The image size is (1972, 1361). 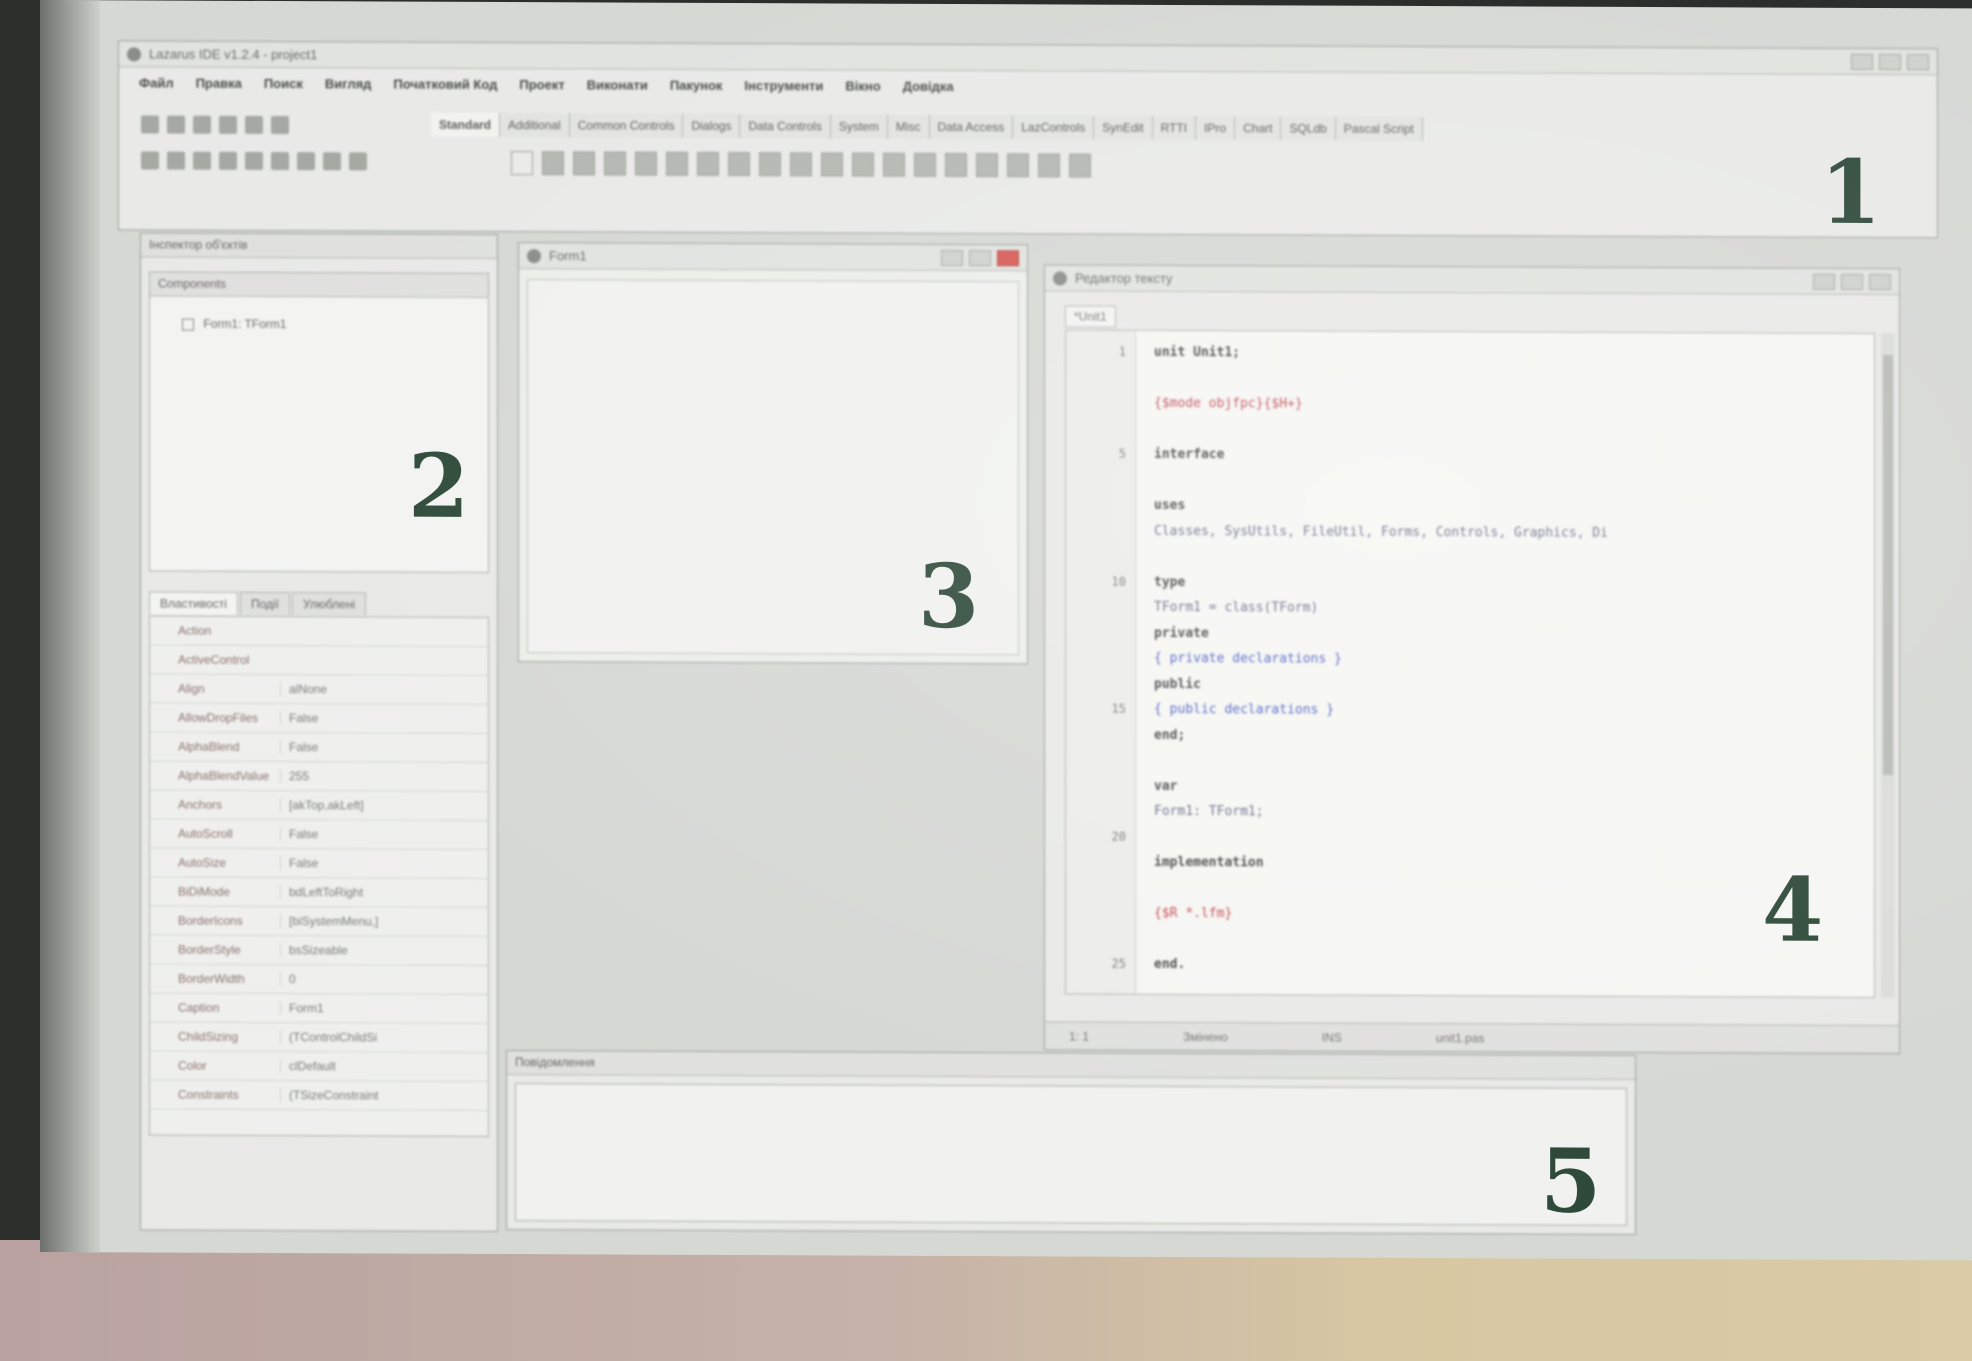 What do you see at coordinates (1258, 128) in the screenshot?
I see `palette-tab: Chart` at bounding box center [1258, 128].